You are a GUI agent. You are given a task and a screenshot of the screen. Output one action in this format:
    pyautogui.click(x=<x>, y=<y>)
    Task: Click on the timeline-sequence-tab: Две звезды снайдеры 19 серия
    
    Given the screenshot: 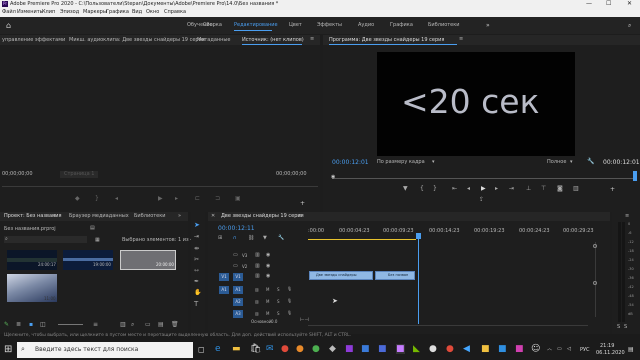 What is the action you would take?
    pyautogui.click(x=262, y=216)
    